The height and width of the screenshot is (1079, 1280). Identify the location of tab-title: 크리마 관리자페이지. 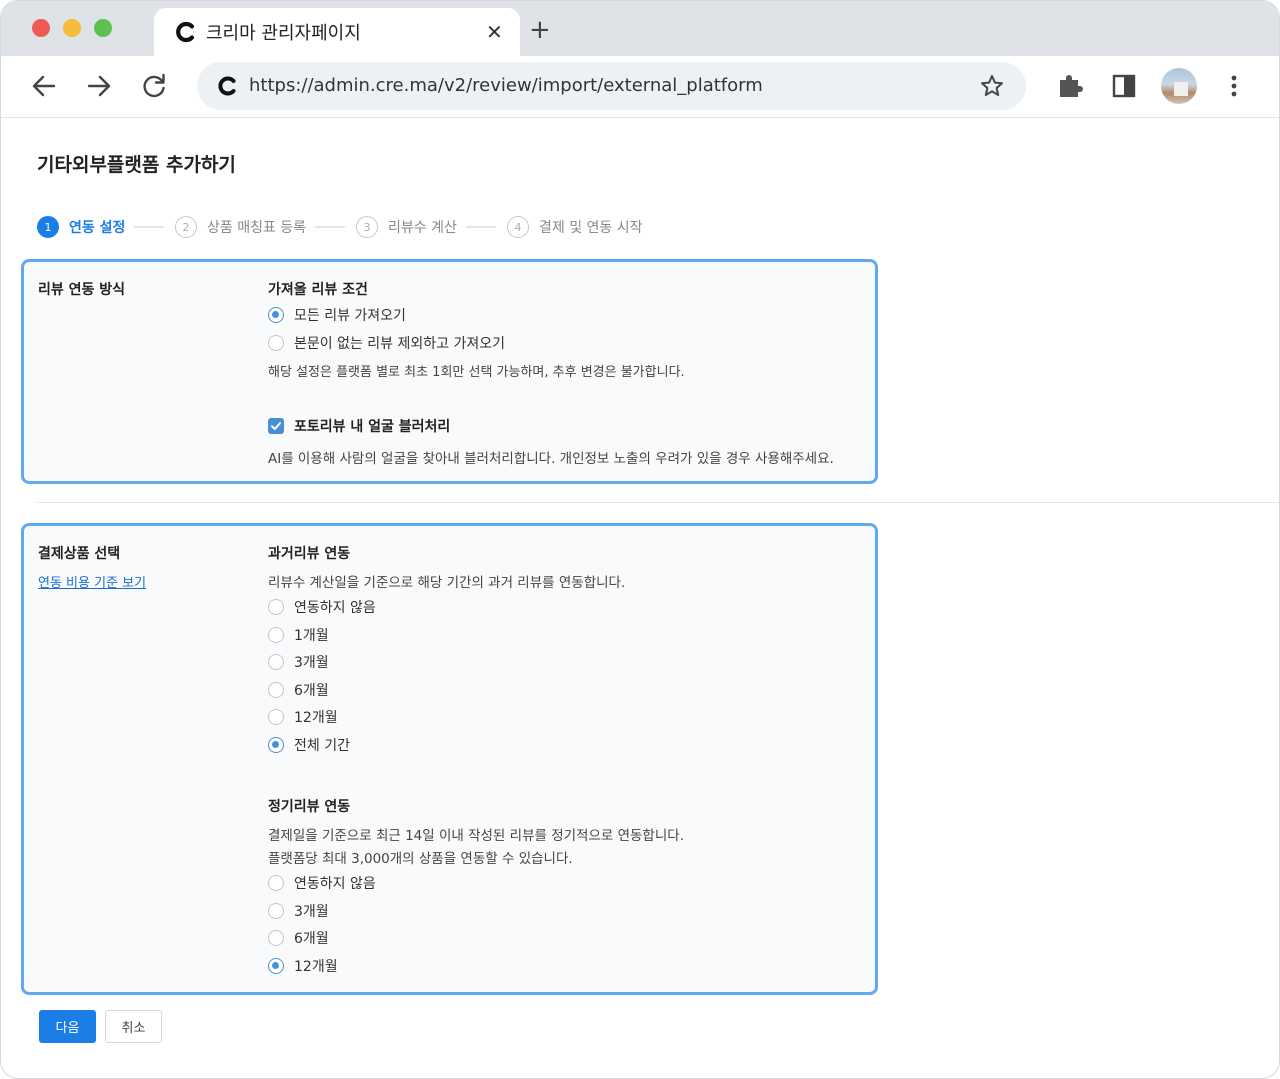
(283, 33).